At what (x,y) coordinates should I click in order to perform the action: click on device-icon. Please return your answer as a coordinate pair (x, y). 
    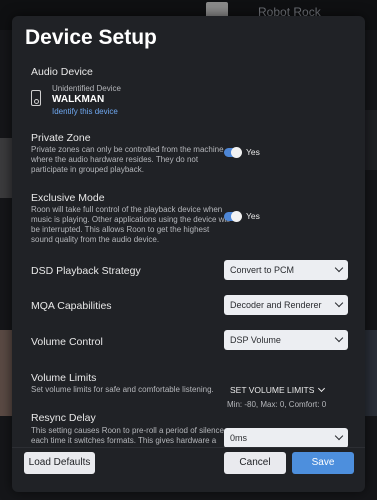
    Looking at the image, I should click on (36, 98).